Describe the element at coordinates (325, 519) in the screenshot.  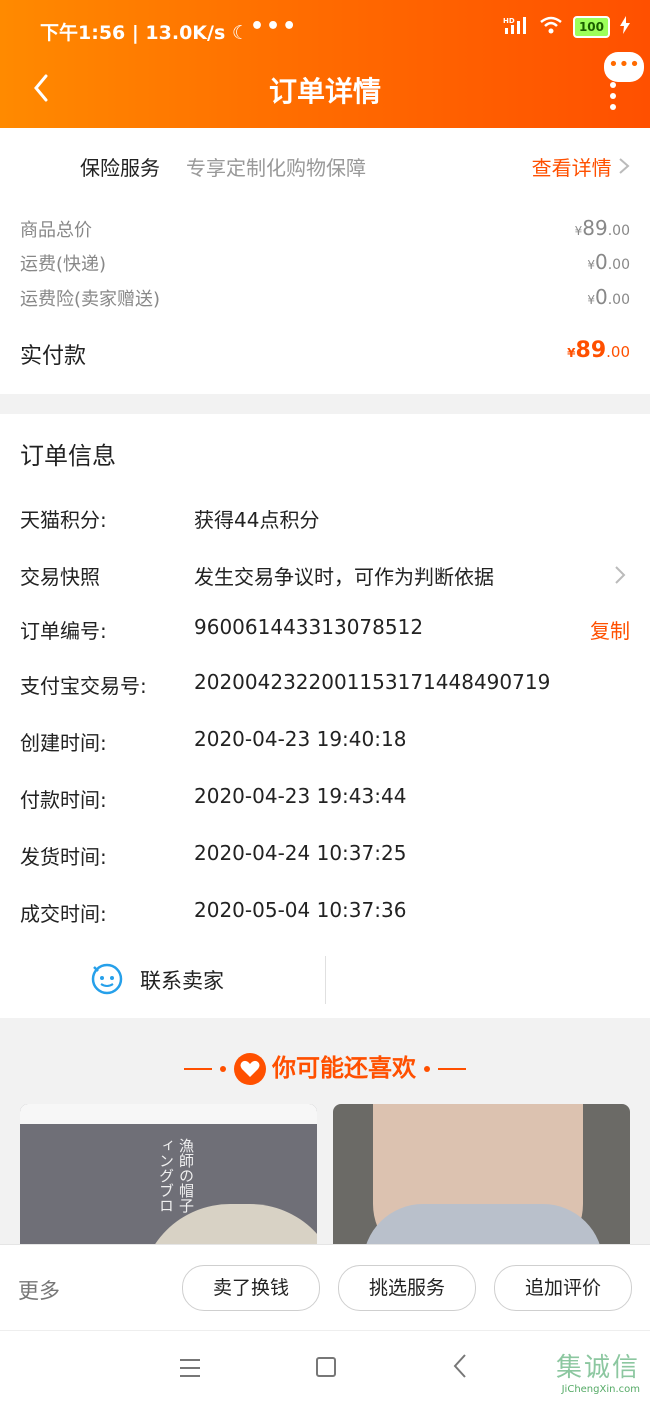
I see `info-row-points: 天猫积分: 获得44点积分` at that location.